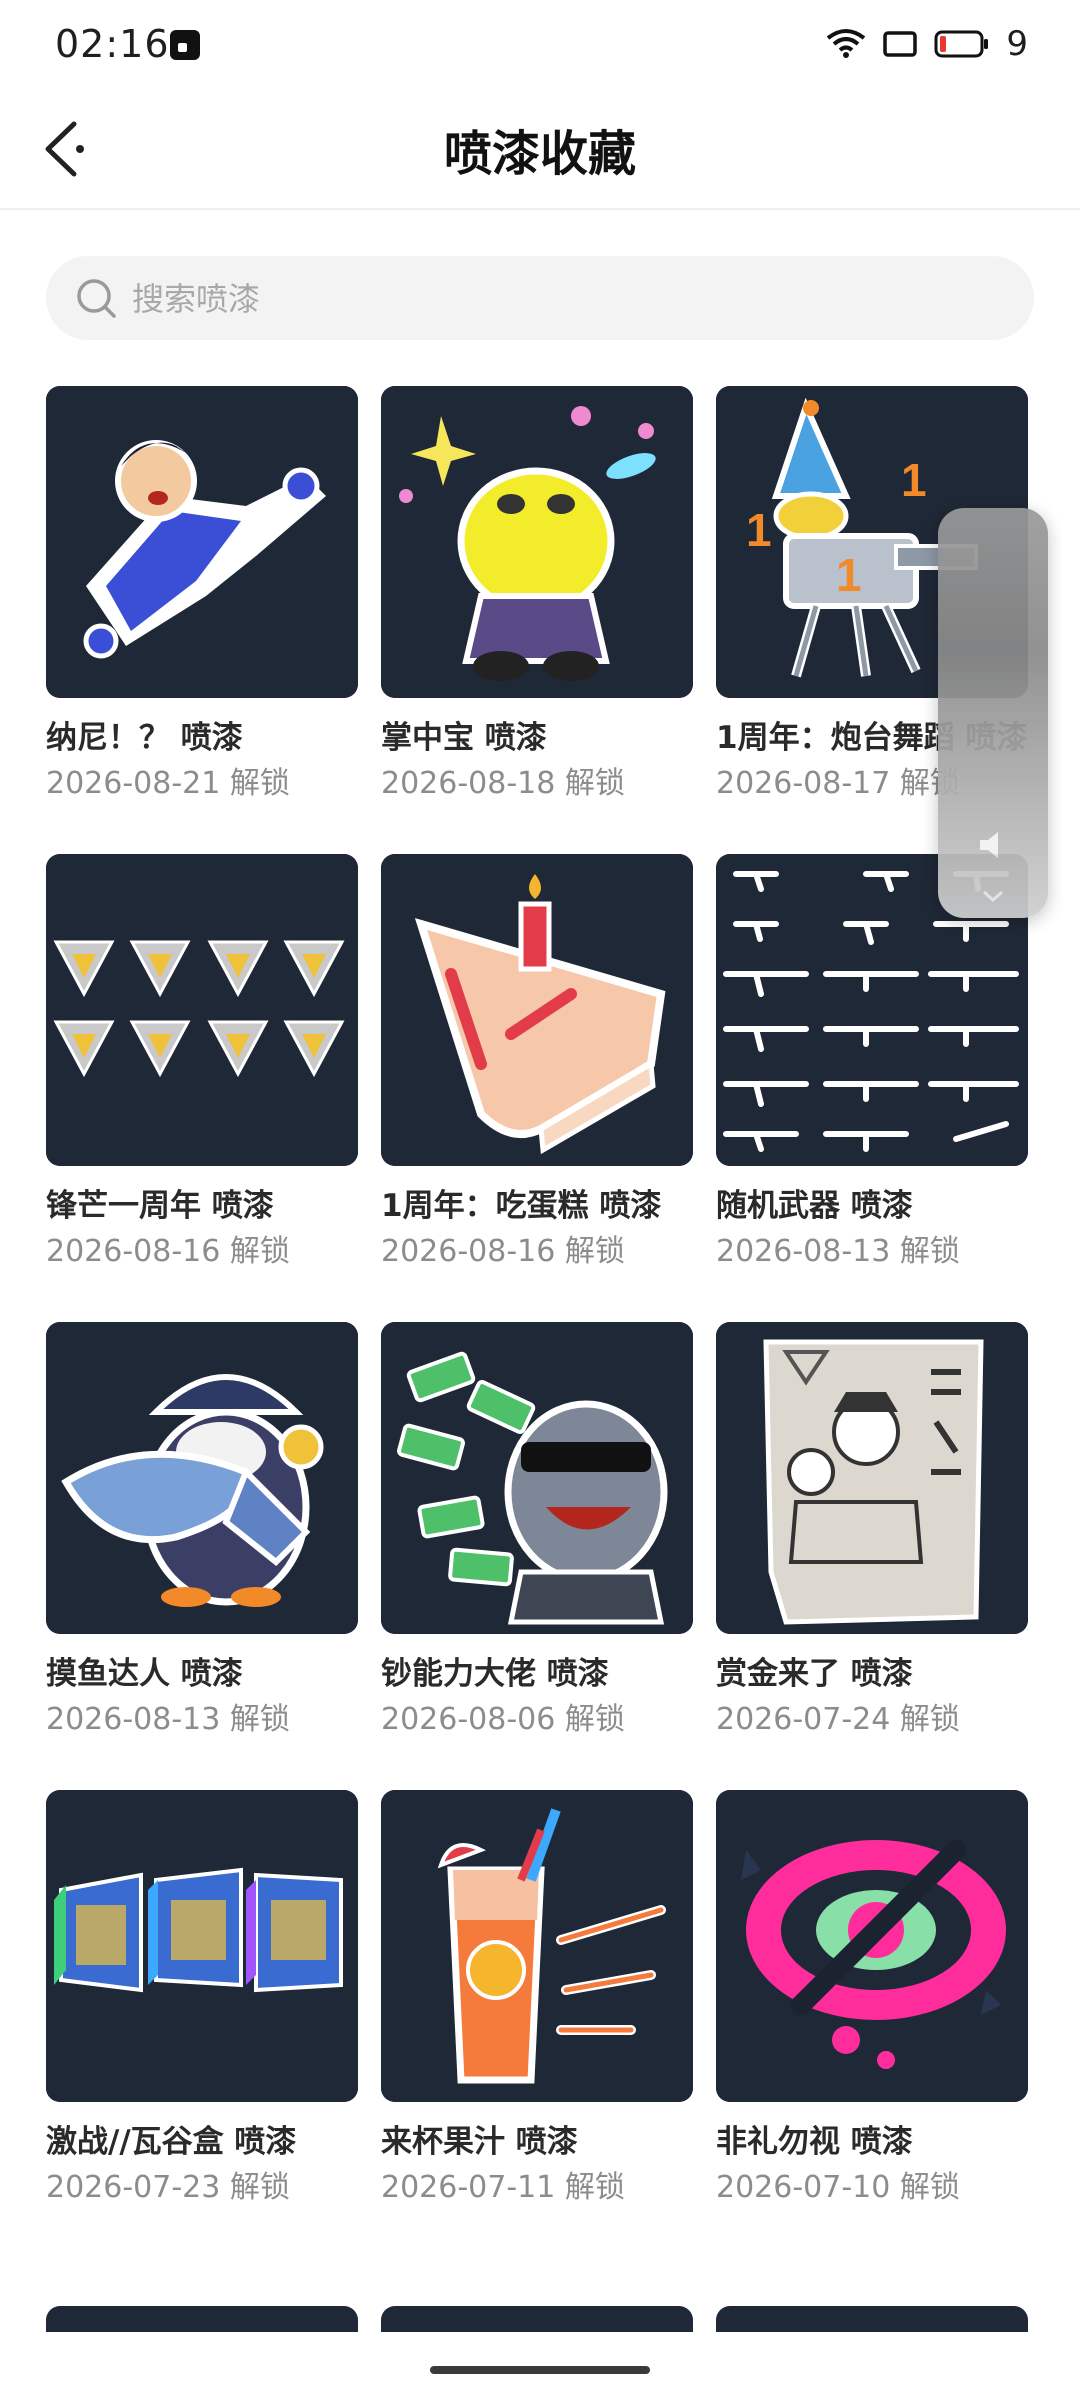  I want to click on spray-title: 非礼勿视 喷漆, so click(814, 2142).